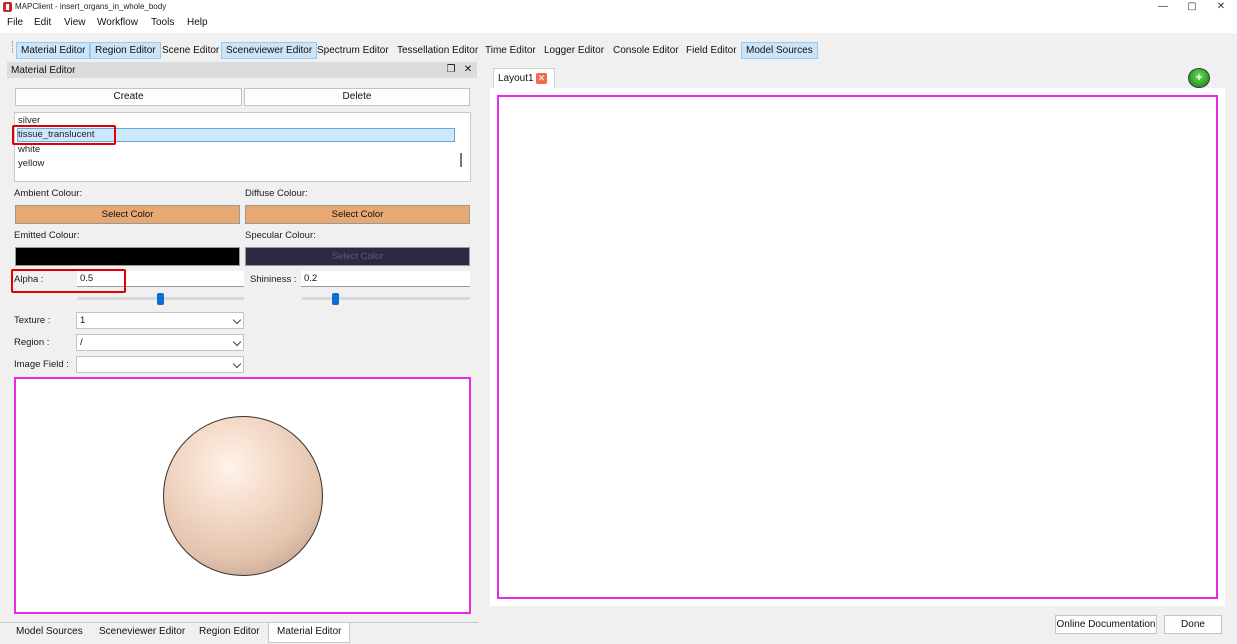 This screenshot has width=1237, height=644. What do you see at coordinates (75, 22) in the screenshot?
I see `menu-view: View` at bounding box center [75, 22].